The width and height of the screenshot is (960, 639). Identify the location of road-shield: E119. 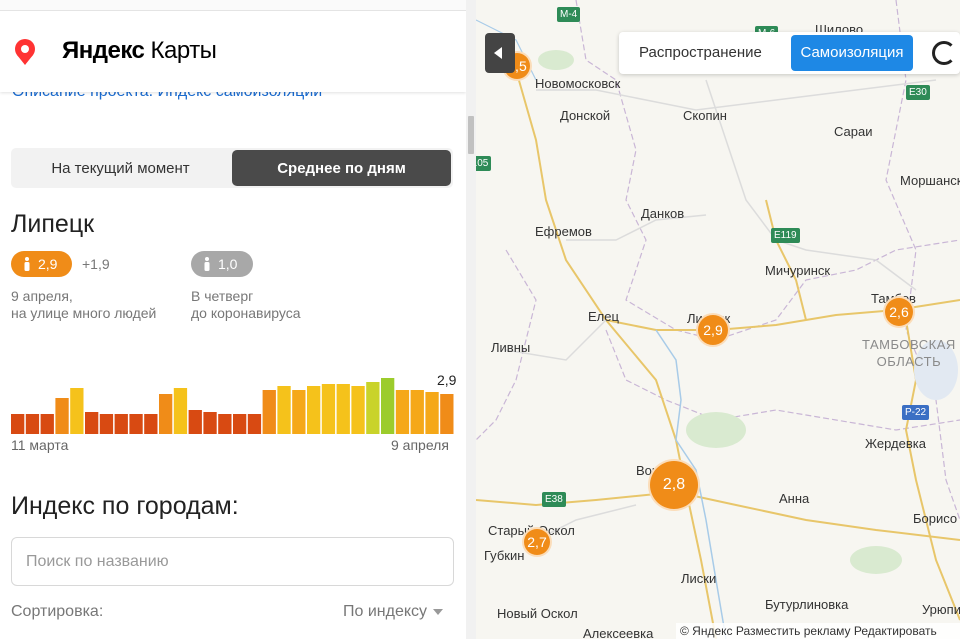
(785, 235).